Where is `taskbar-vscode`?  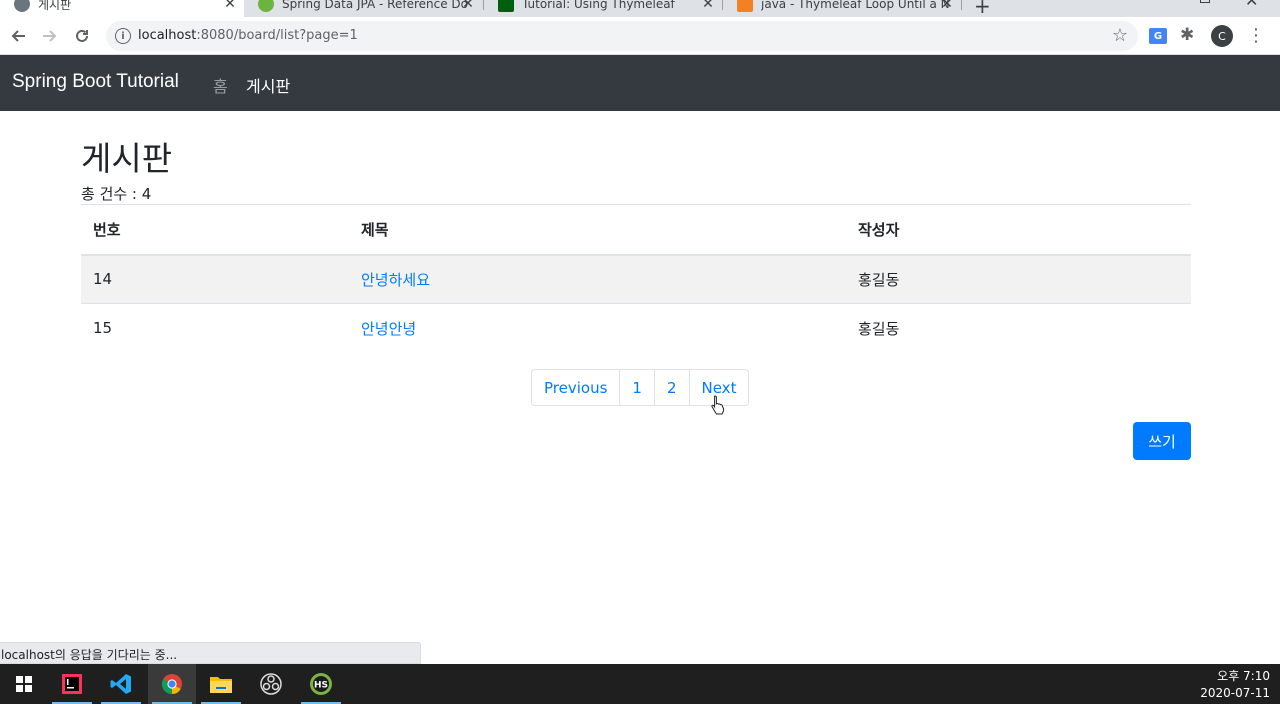
taskbar-vscode is located at coordinates (121, 684).